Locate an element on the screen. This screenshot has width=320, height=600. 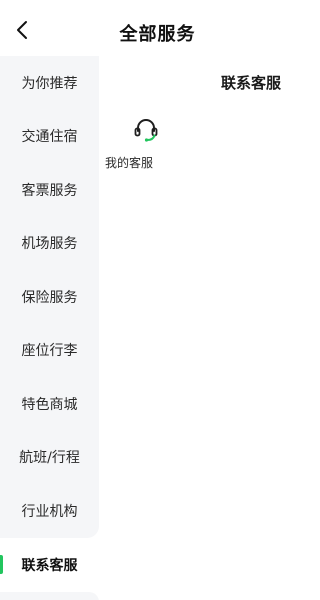
page-title: 全部服务 is located at coordinates (157, 34).